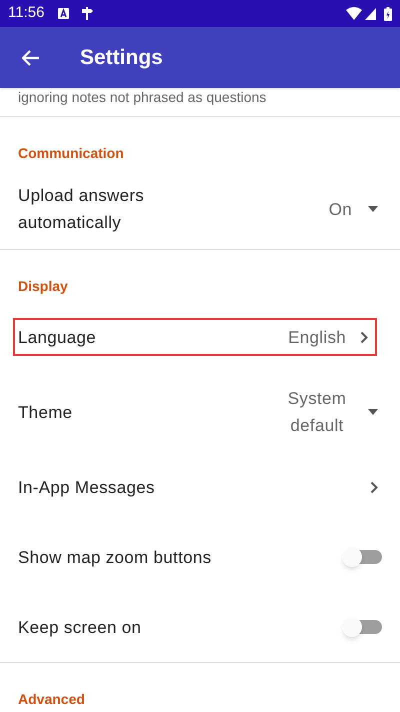 This screenshot has height=712, width=400. Describe the element at coordinates (57, 337) in the screenshot. I see `preference-title: Language` at that location.